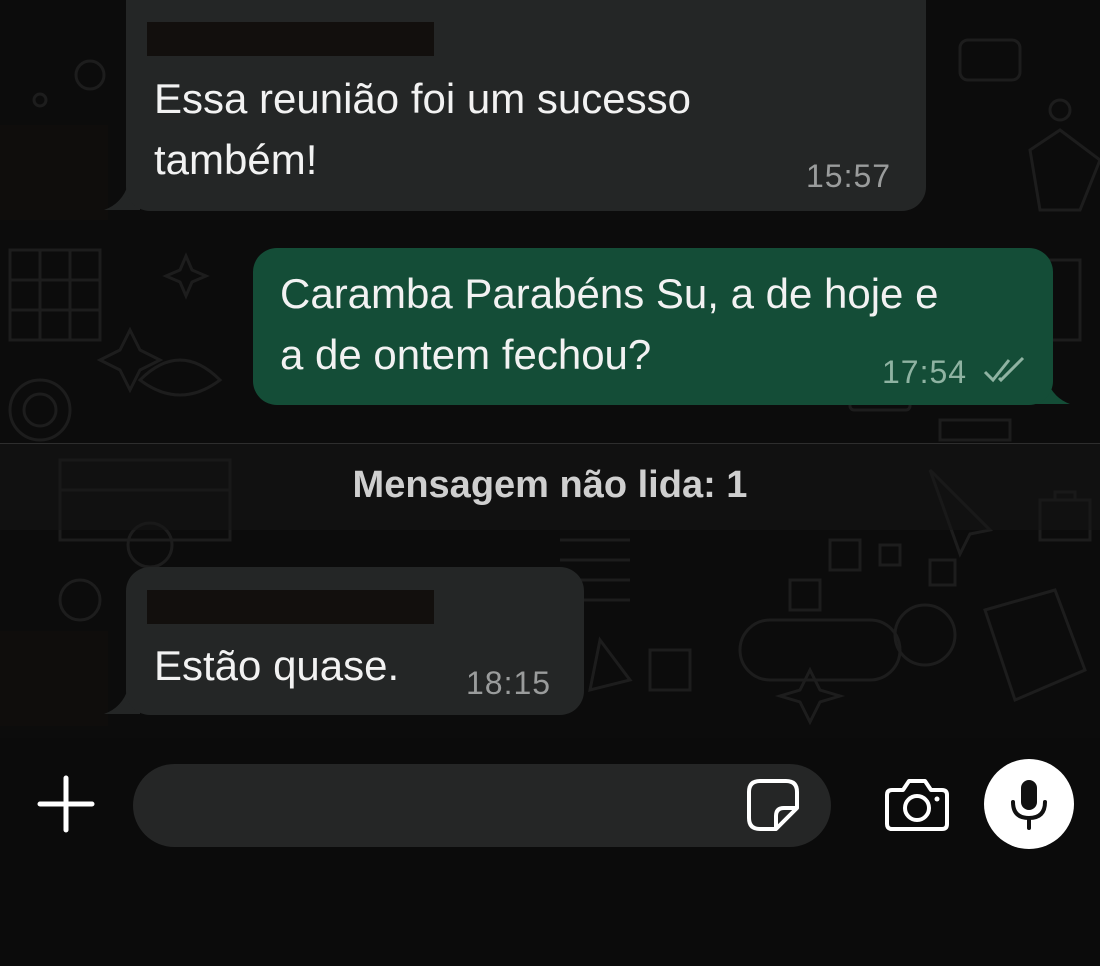  I want to click on message-time: 15:57, so click(849, 176).